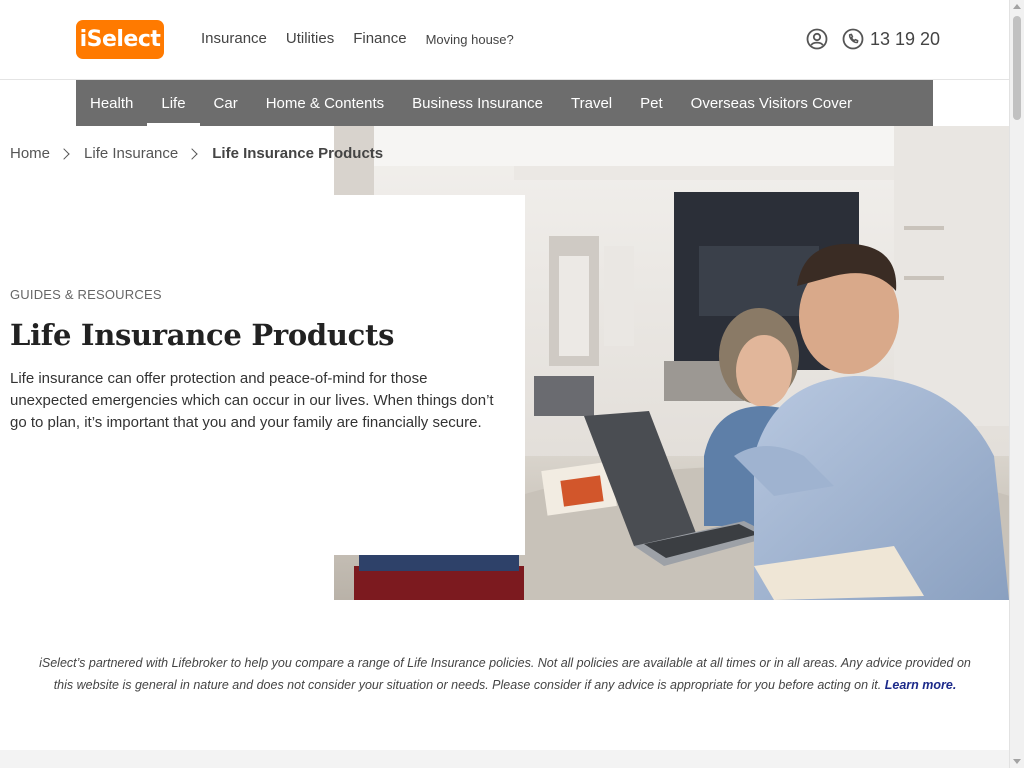 This screenshot has height=768, width=1024. I want to click on scroll-down-icon, so click(1017, 761).